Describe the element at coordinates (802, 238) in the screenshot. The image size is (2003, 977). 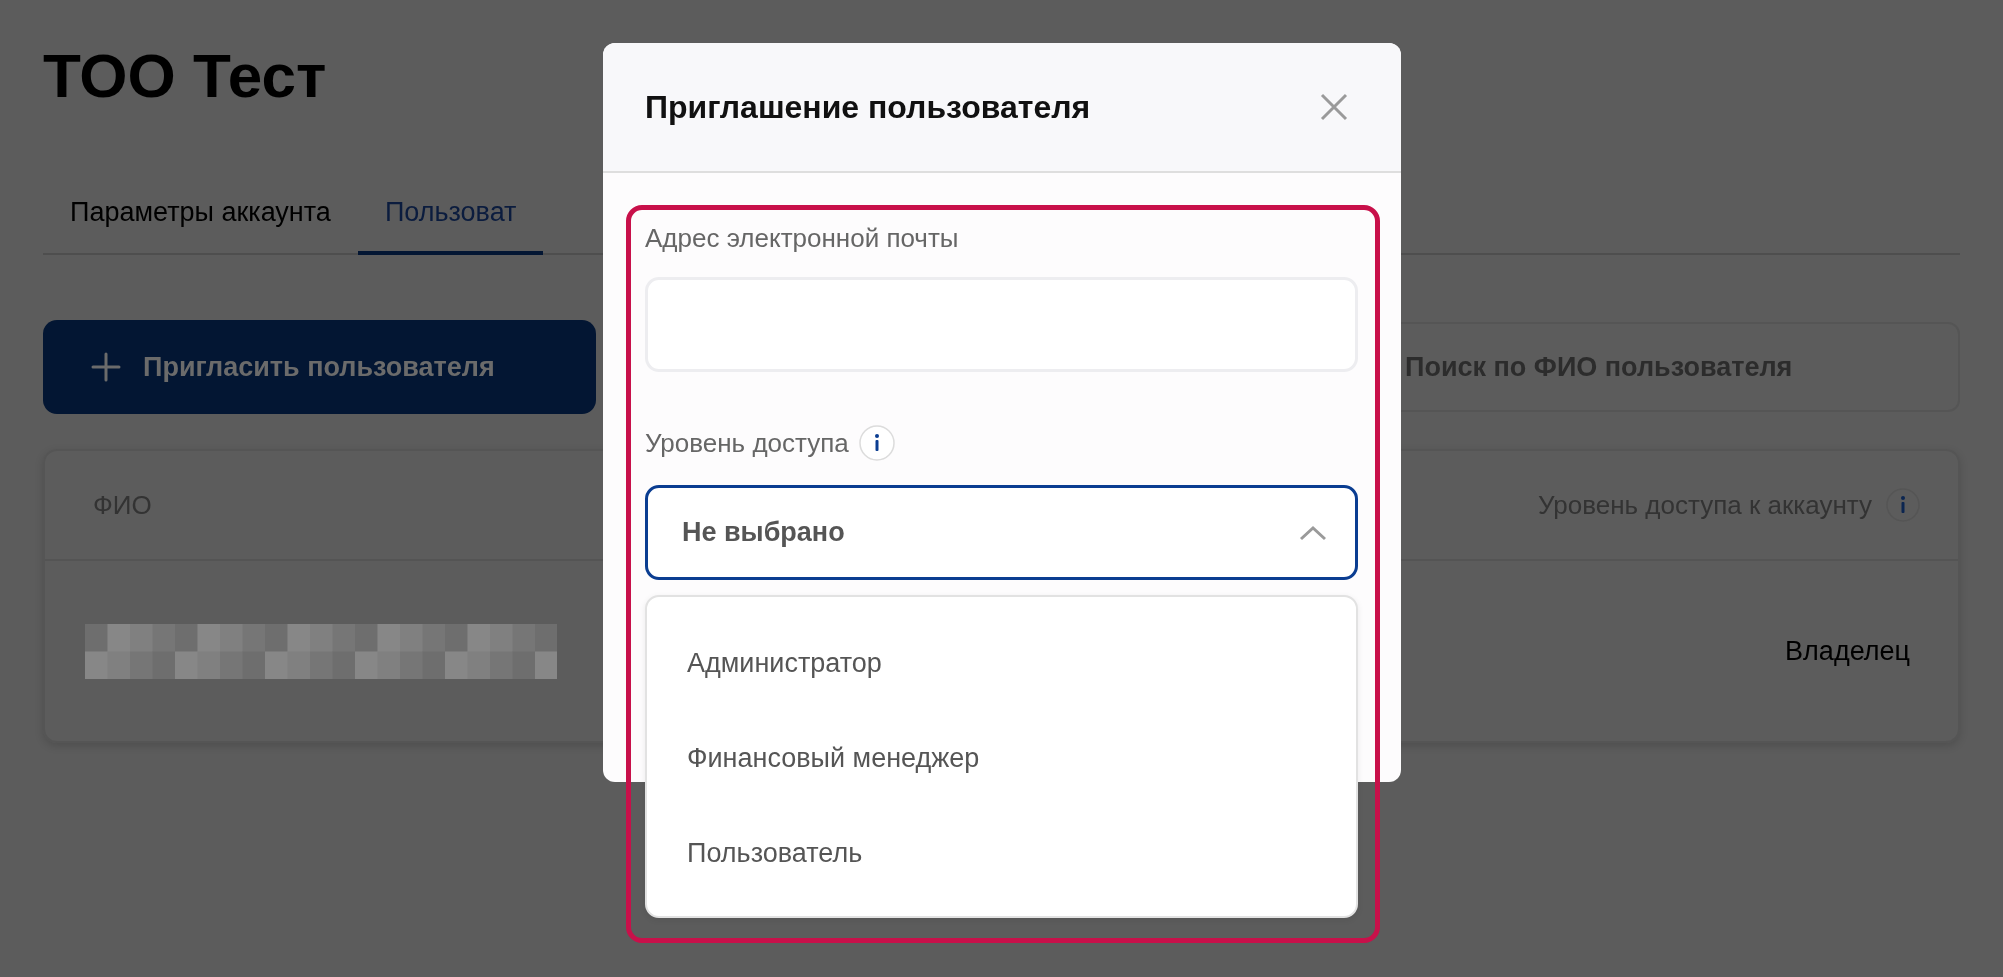
I see `field-label: Адрес электронной почты` at that location.